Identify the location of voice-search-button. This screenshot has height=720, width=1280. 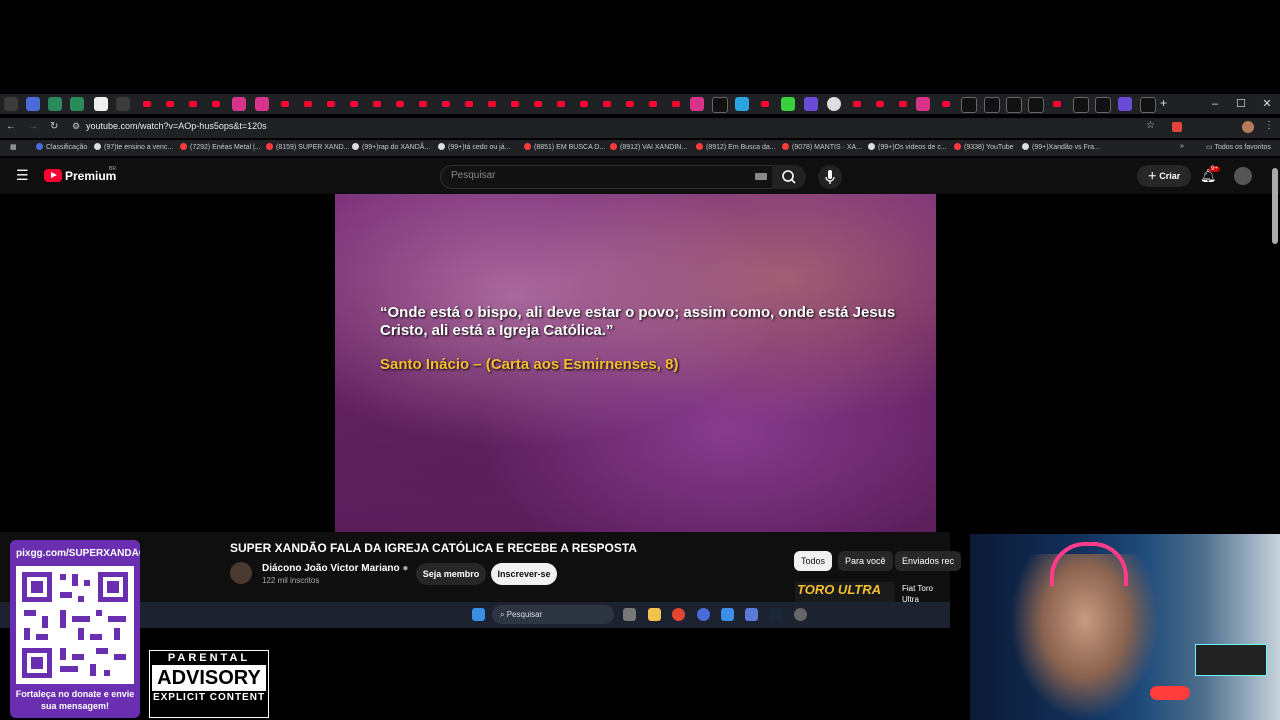
(830, 177).